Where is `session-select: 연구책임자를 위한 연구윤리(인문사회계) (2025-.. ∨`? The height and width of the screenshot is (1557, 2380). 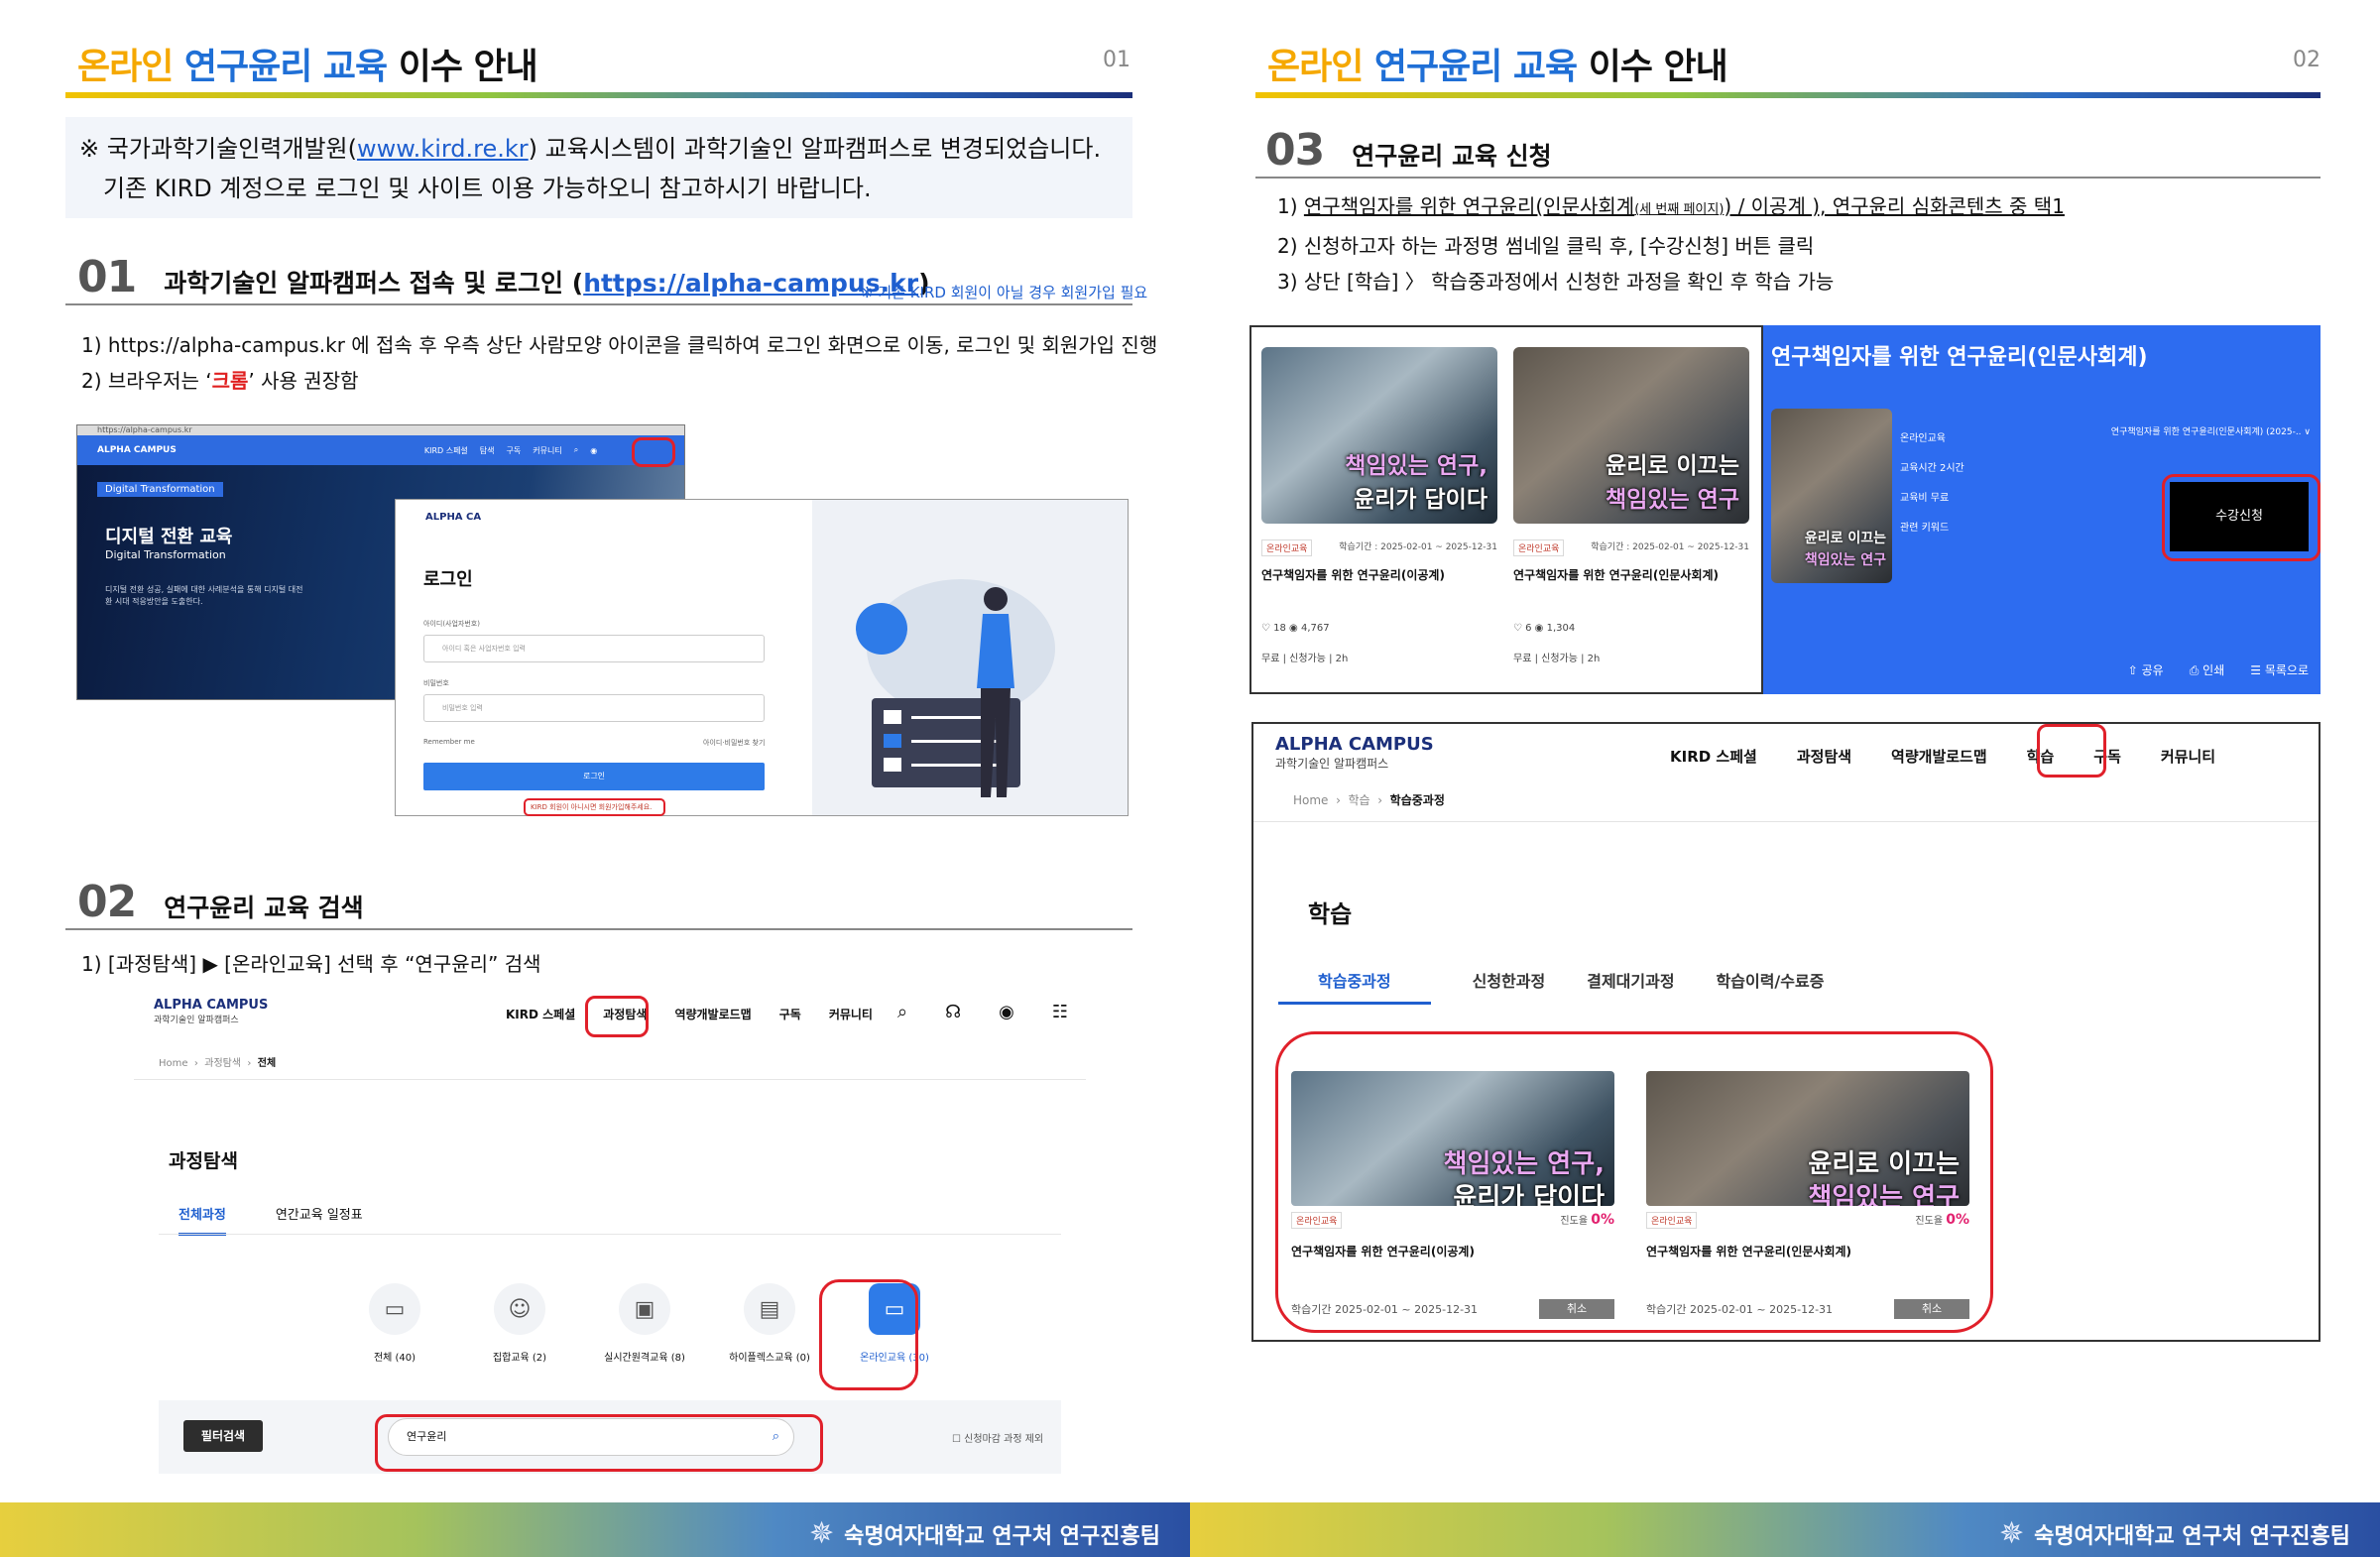
session-select: 연구책임자를 위한 연구윤리(인문사회계) (2025-.. ∨ is located at coordinates (2211, 430).